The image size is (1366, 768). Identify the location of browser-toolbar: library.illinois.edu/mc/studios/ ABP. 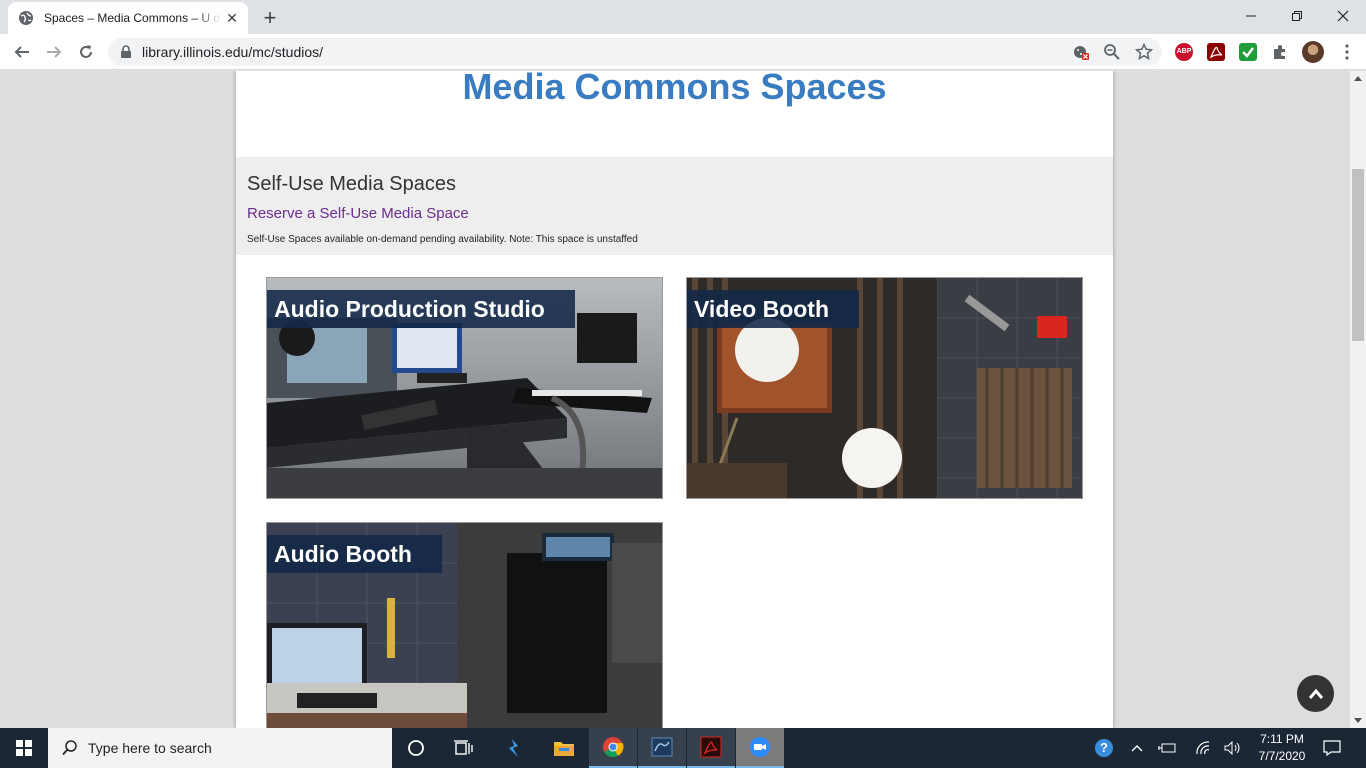
(683, 52).